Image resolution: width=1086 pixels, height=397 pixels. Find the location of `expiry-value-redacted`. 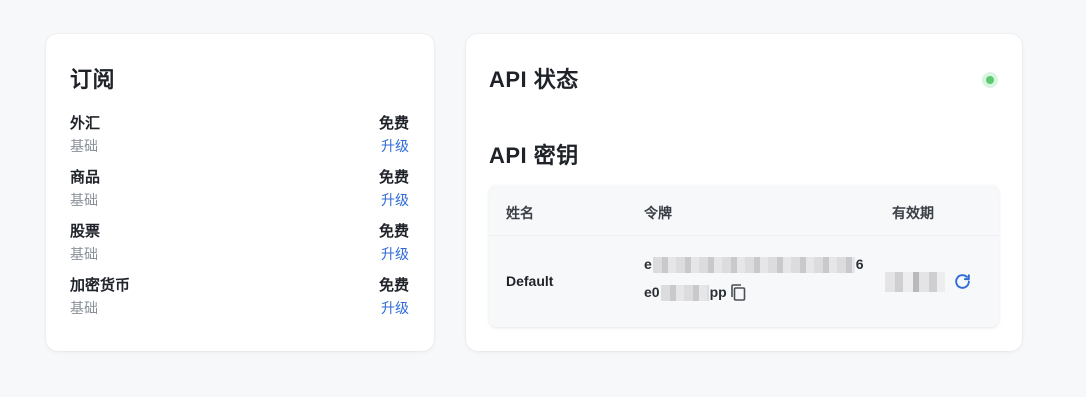

expiry-value-redacted is located at coordinates (915, 282).